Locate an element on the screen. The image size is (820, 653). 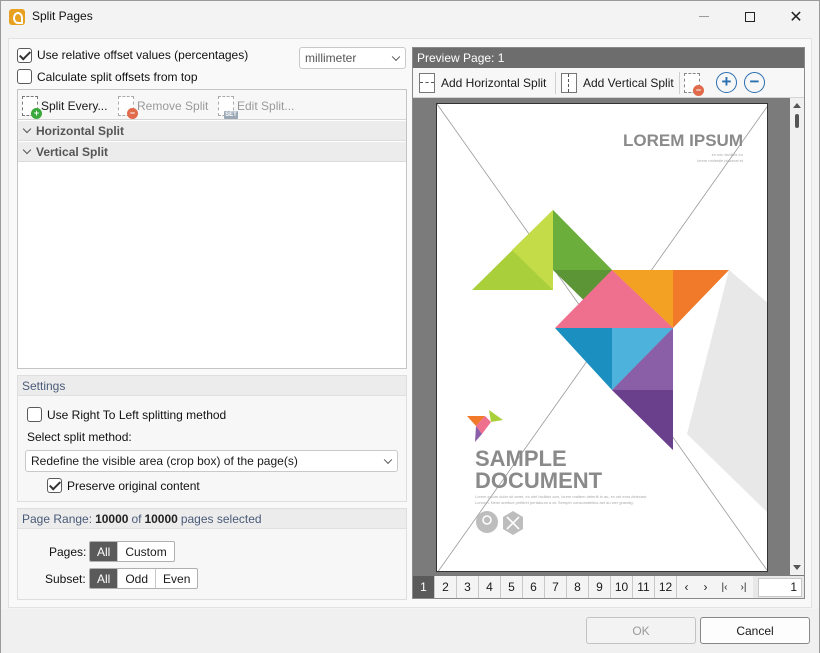
unit-select-value: millimeter is located at coordinates (331, 58).